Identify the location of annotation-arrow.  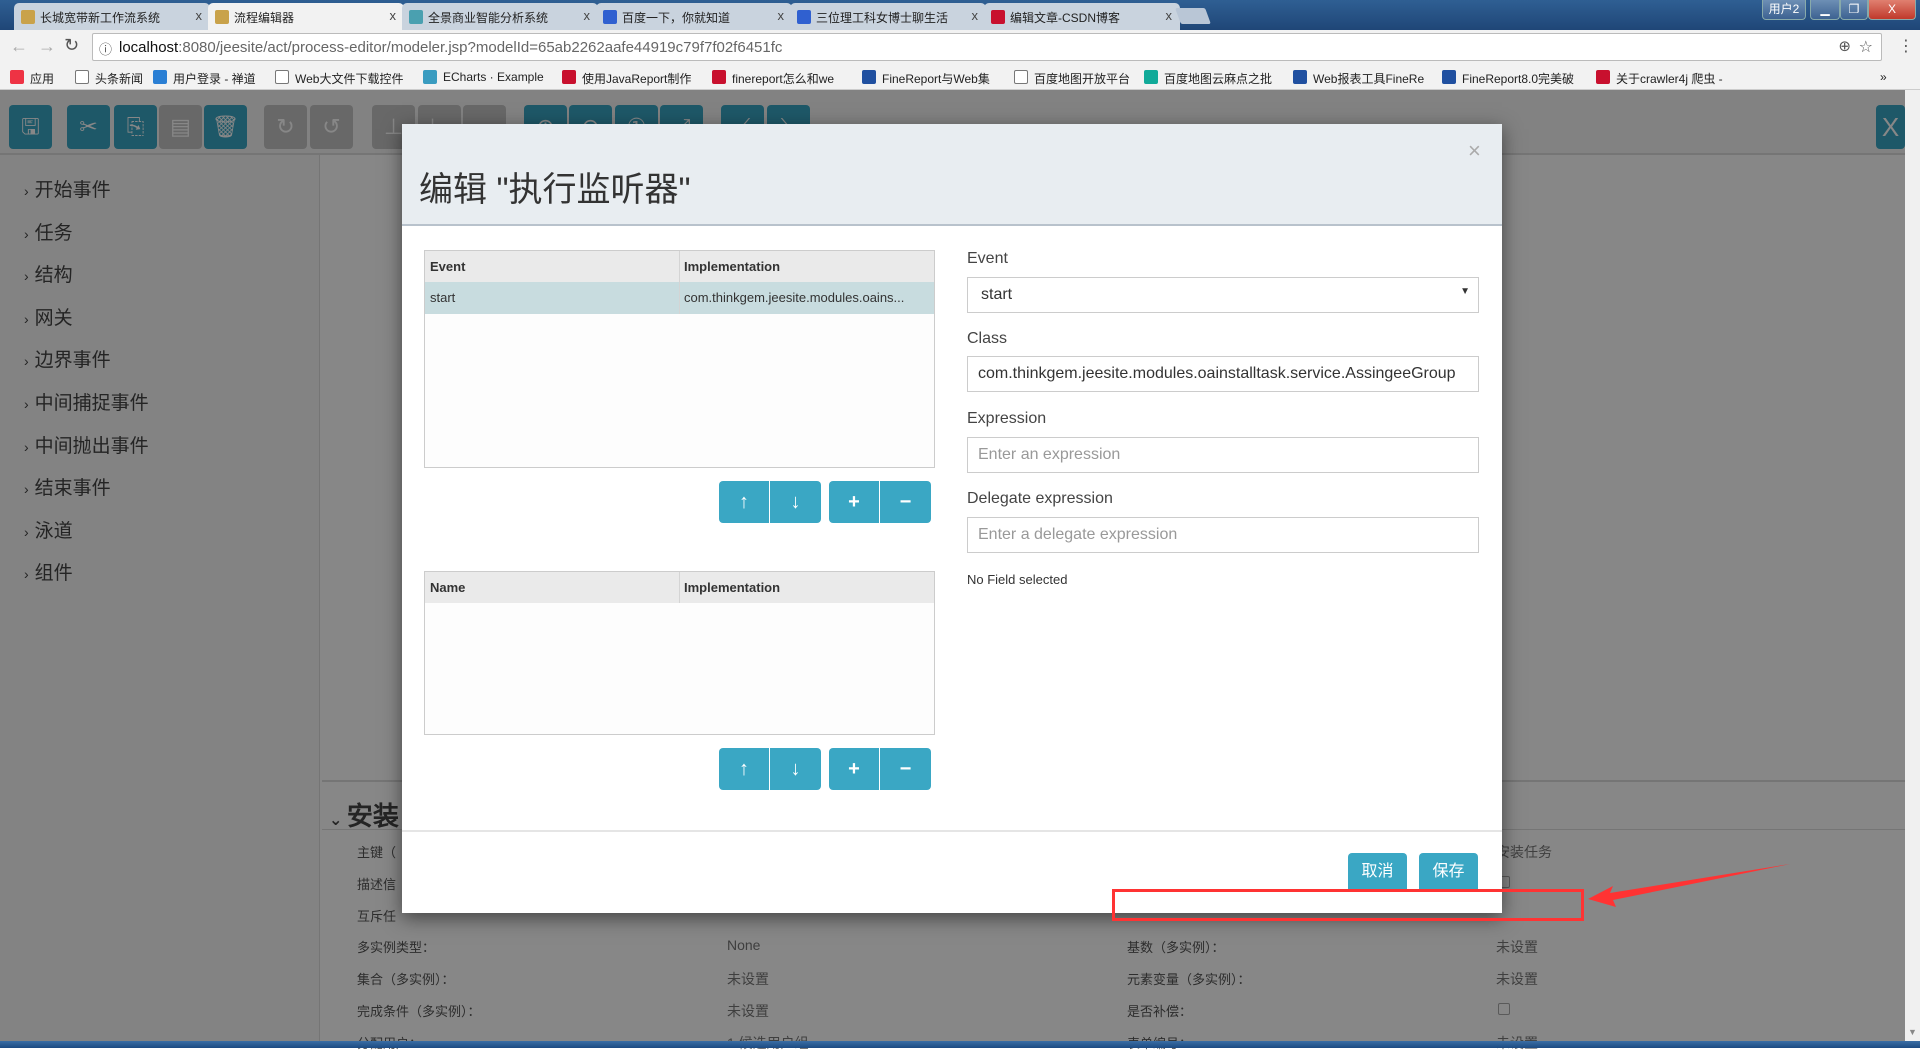
(1689, 885).